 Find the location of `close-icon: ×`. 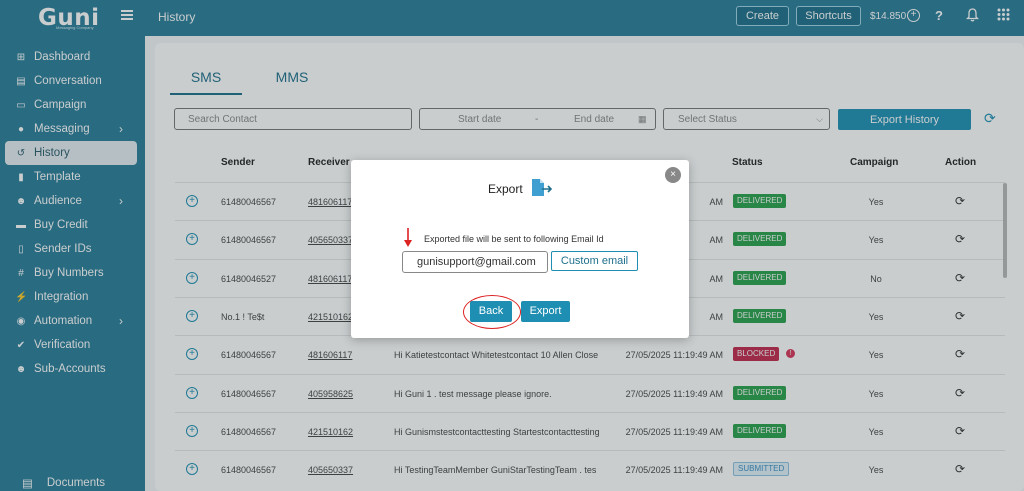

close-icon: × is located at coordinates (673, 175).